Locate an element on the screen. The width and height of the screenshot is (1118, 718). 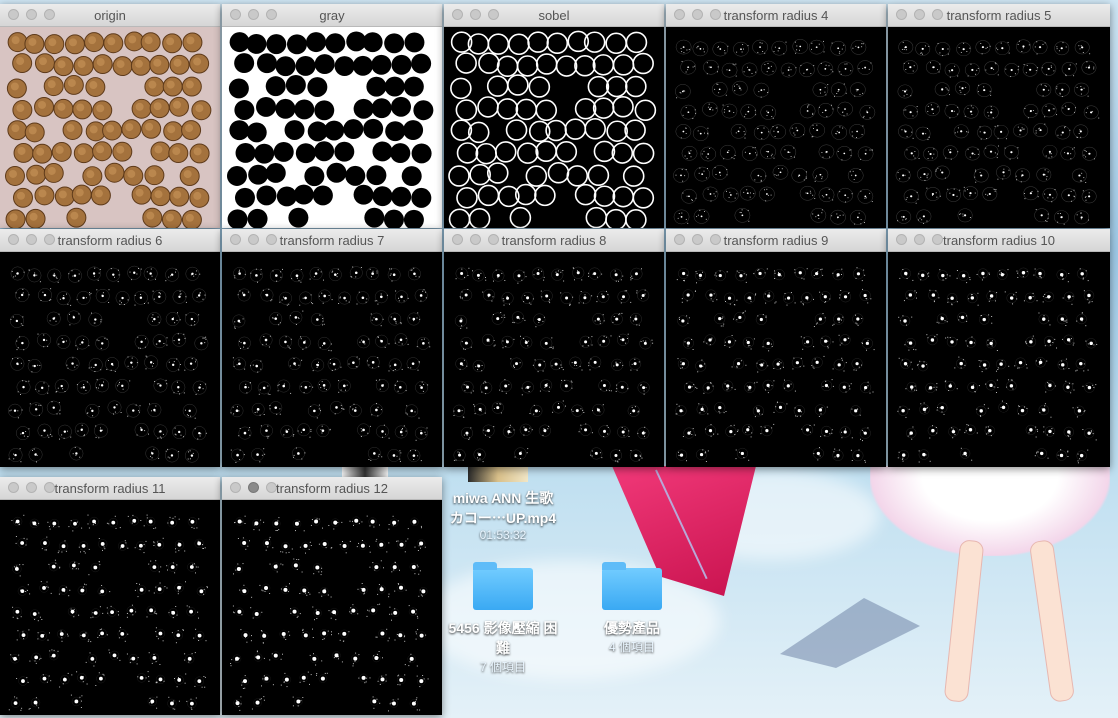
window-radius-9: transform radius 9 is located at coordinates (776, 348).